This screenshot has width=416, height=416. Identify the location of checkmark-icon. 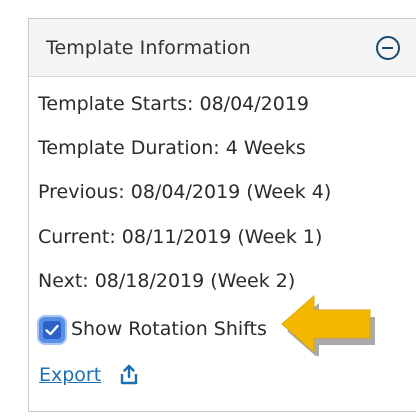
(52, 330).